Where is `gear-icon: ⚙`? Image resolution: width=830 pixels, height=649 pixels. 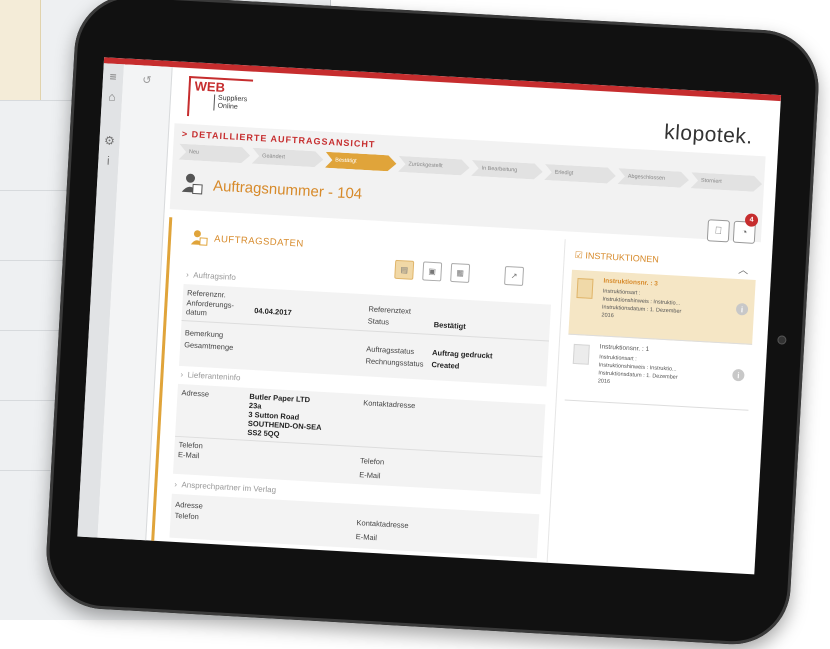 gear-icon: ⚙ is located at coordinates (109, 140).